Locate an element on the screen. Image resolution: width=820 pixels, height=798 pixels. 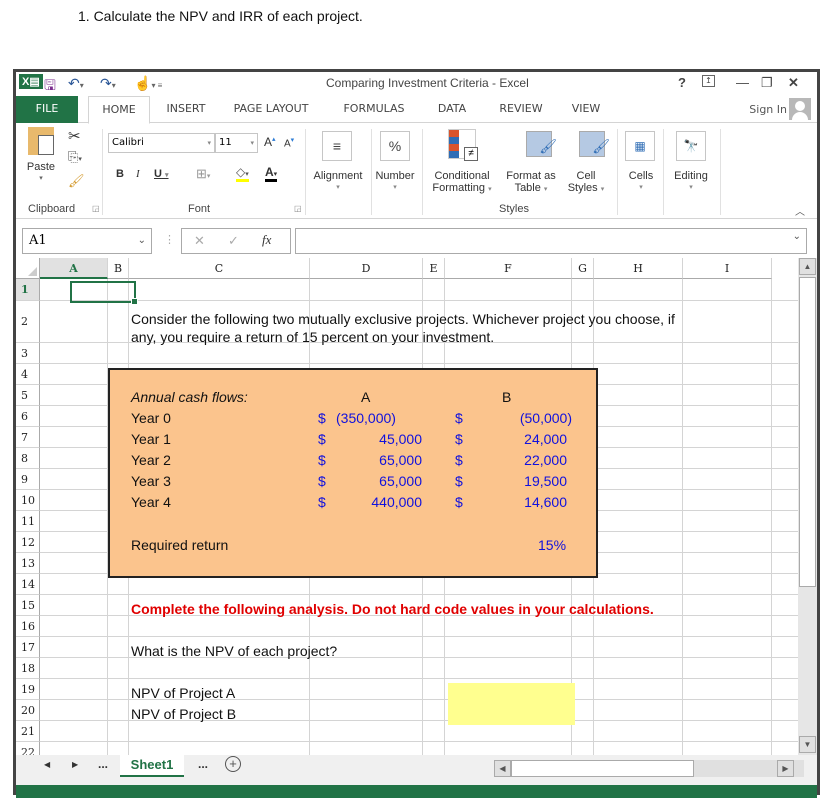
insert-function-icon: fx is located at coordinates (266, 240).